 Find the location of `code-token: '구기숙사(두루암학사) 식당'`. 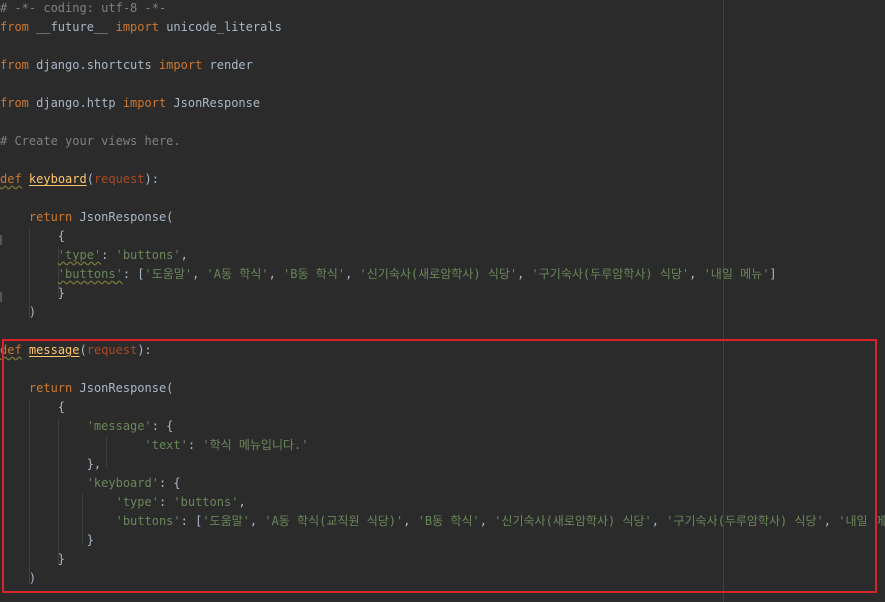

code-token: '구기숙사(두루암학사) 식당' is located at coordinates (610, 274).